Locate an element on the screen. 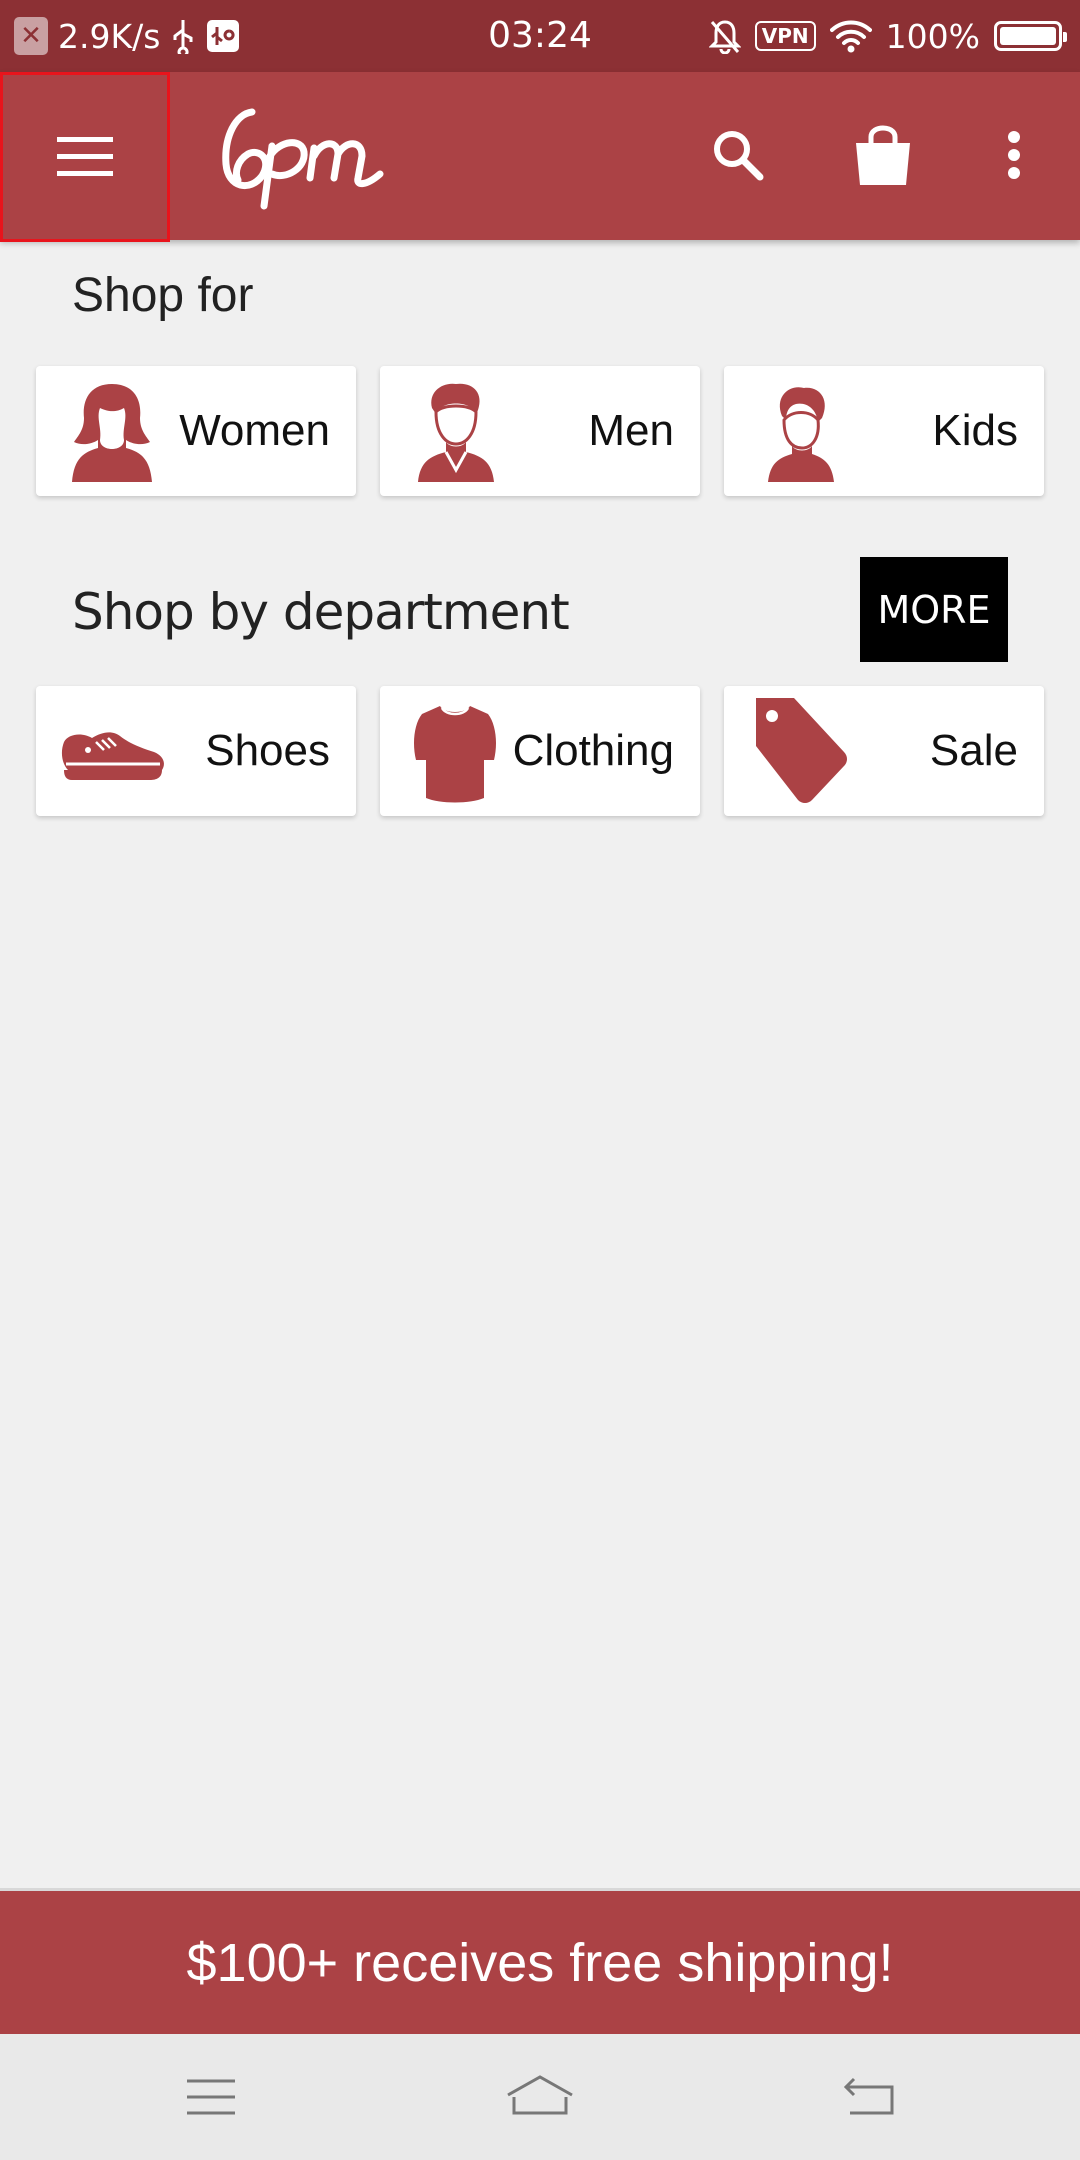 This screenshot has width=1080, height=2160. wifi-icon is located at coordinates (850, 36).